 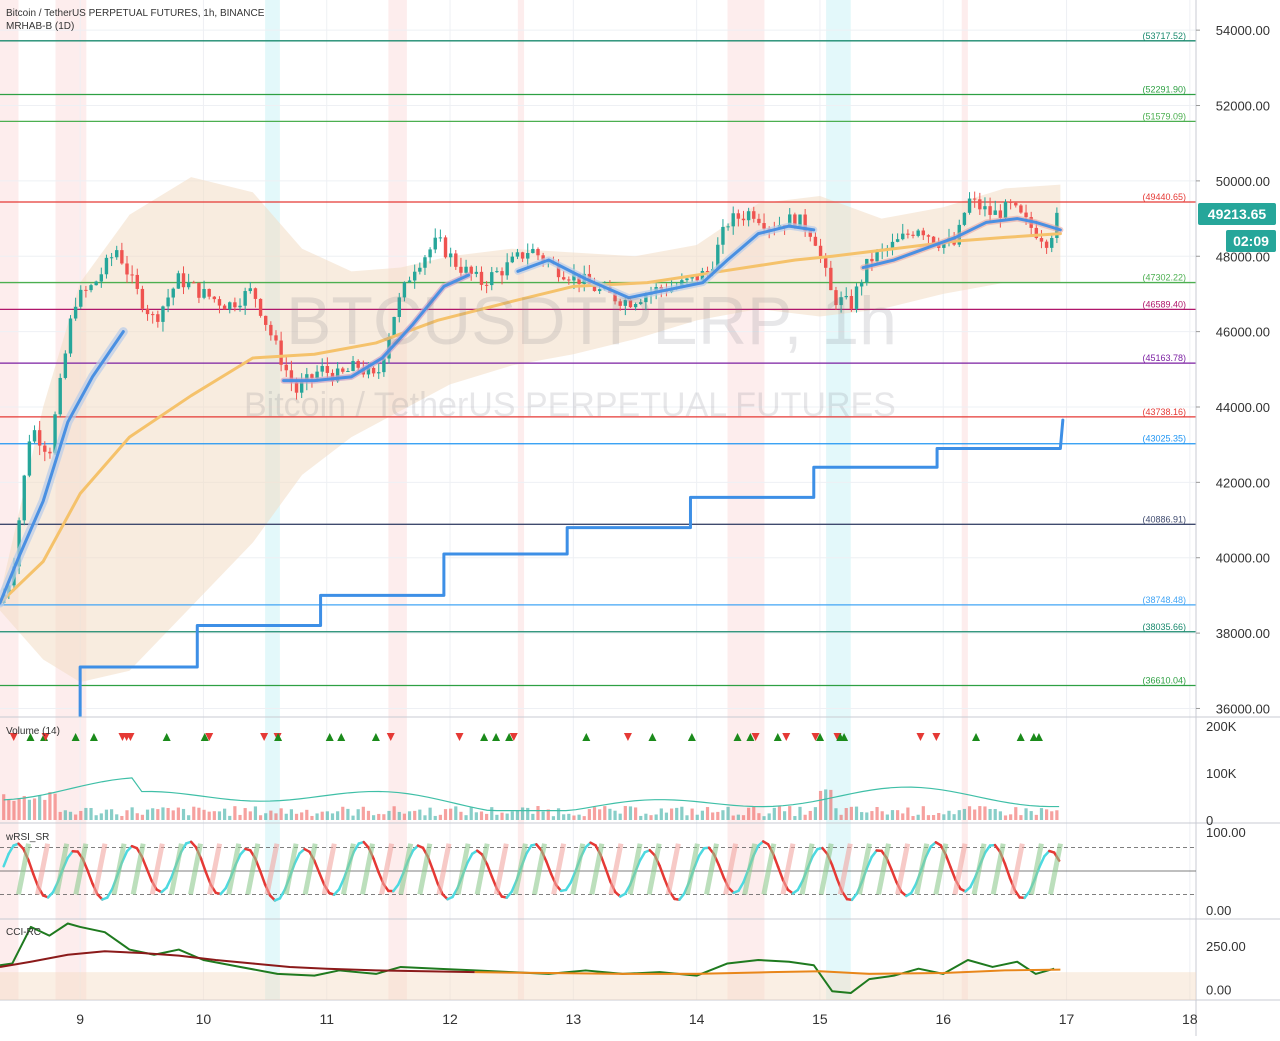 What do you see at coordinates (1218, 990) in the screenshot?
I see `cci-tick-label-1: 0.00` at bounding box center [1218, 990].